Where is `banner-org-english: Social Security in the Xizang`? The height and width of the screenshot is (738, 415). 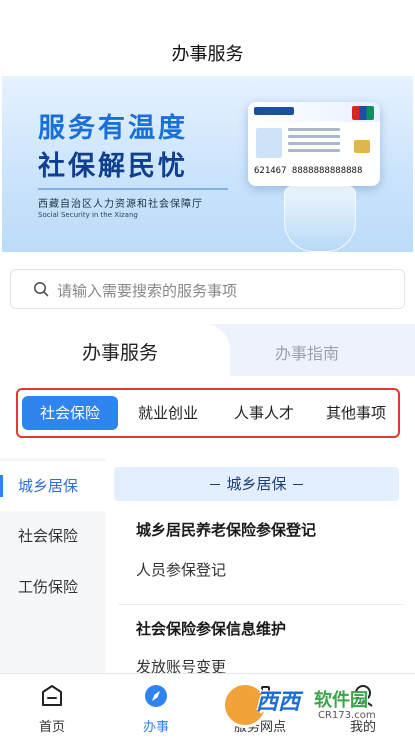
banner-org-english: Social Security in the Xizang is located at coordinates (88, 215).